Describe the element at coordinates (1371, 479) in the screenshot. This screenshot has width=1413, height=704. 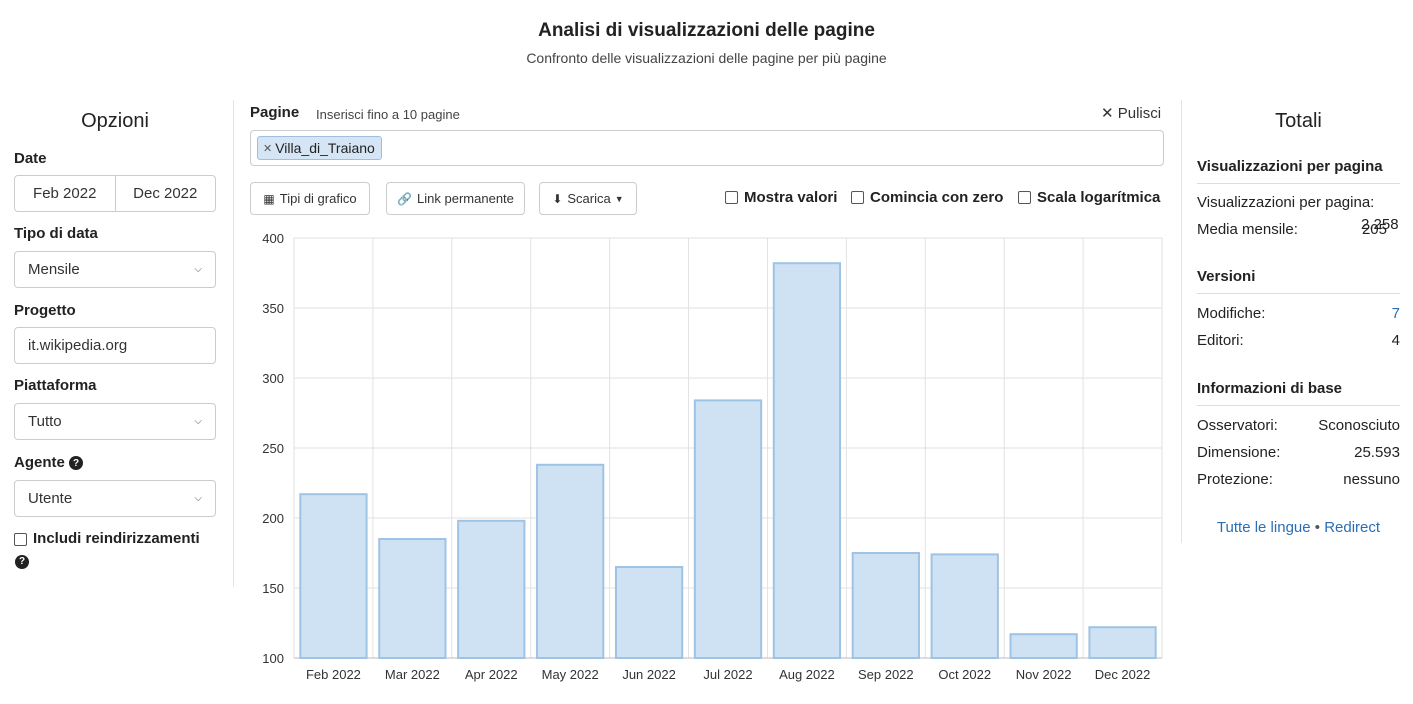
I see `protection-value: nessuno` at that location.